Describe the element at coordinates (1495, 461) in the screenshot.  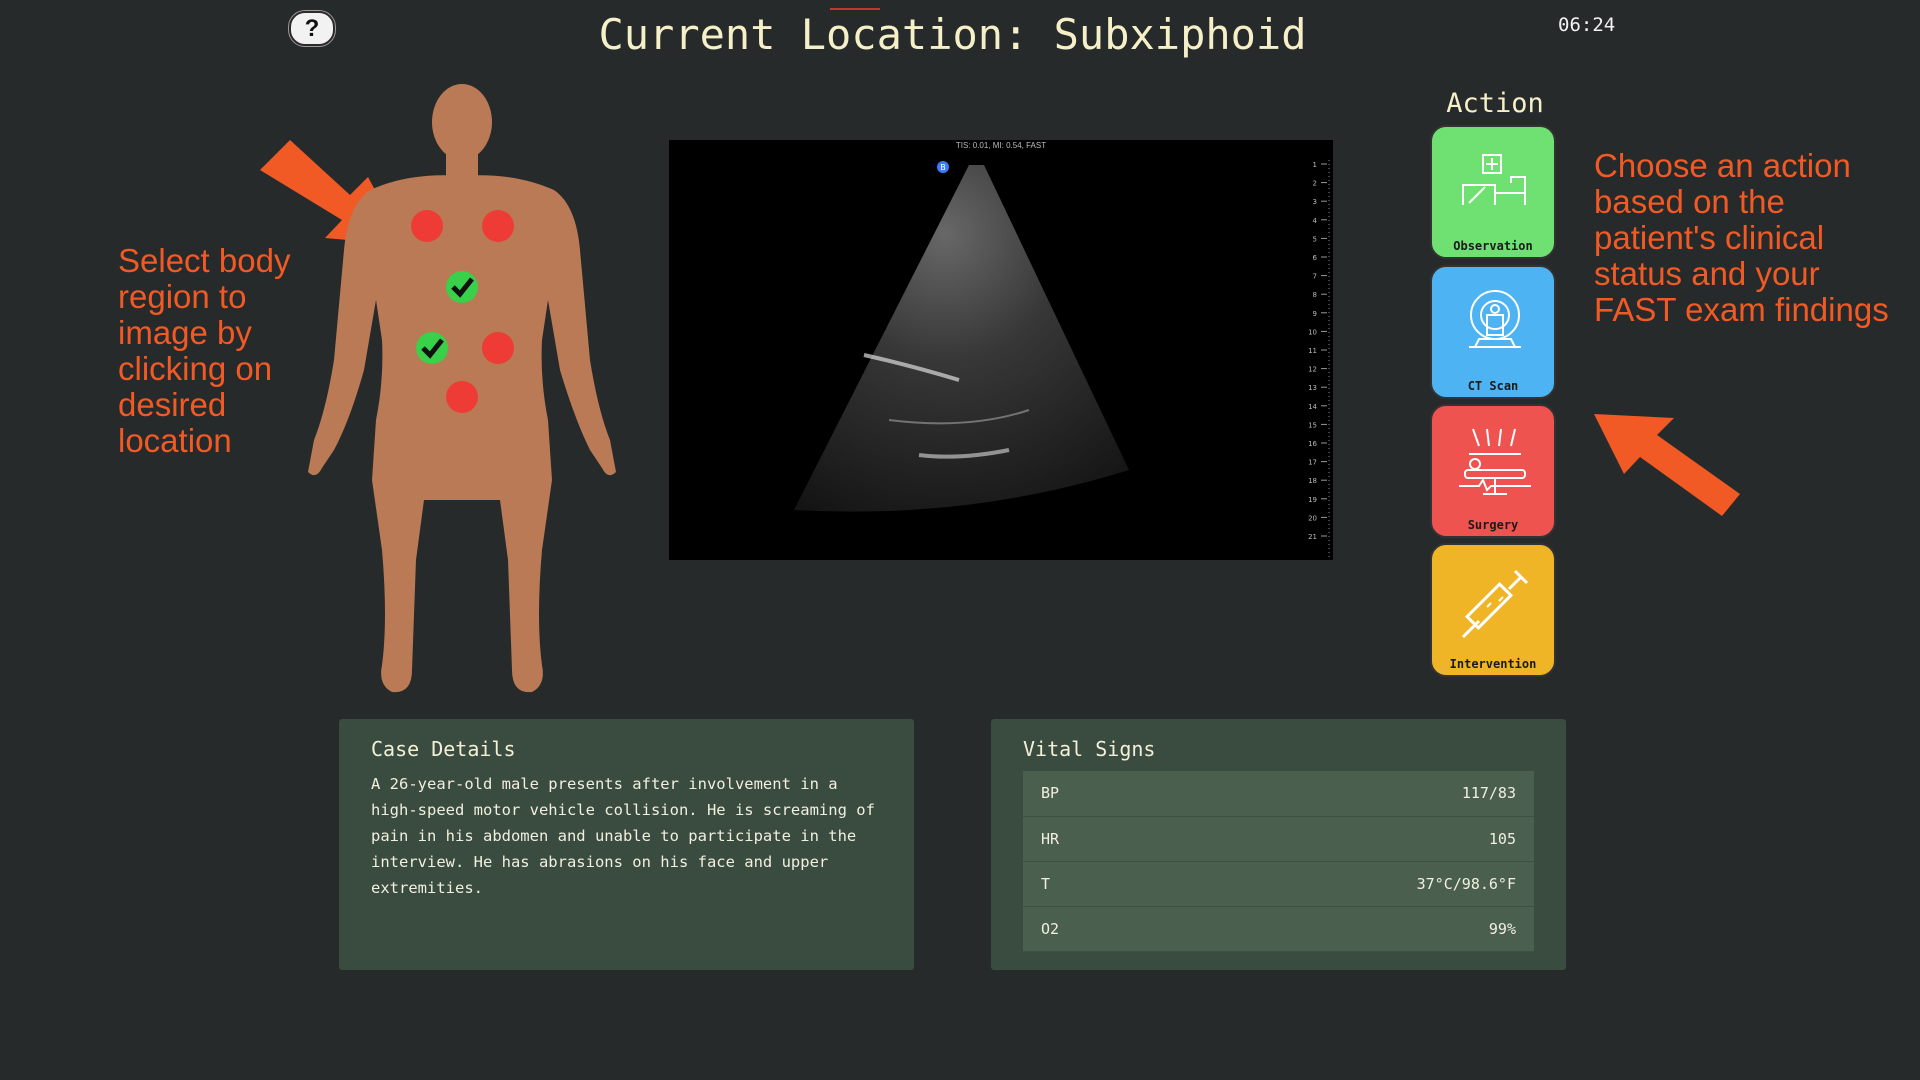
I see `surgery-icon` at that location.